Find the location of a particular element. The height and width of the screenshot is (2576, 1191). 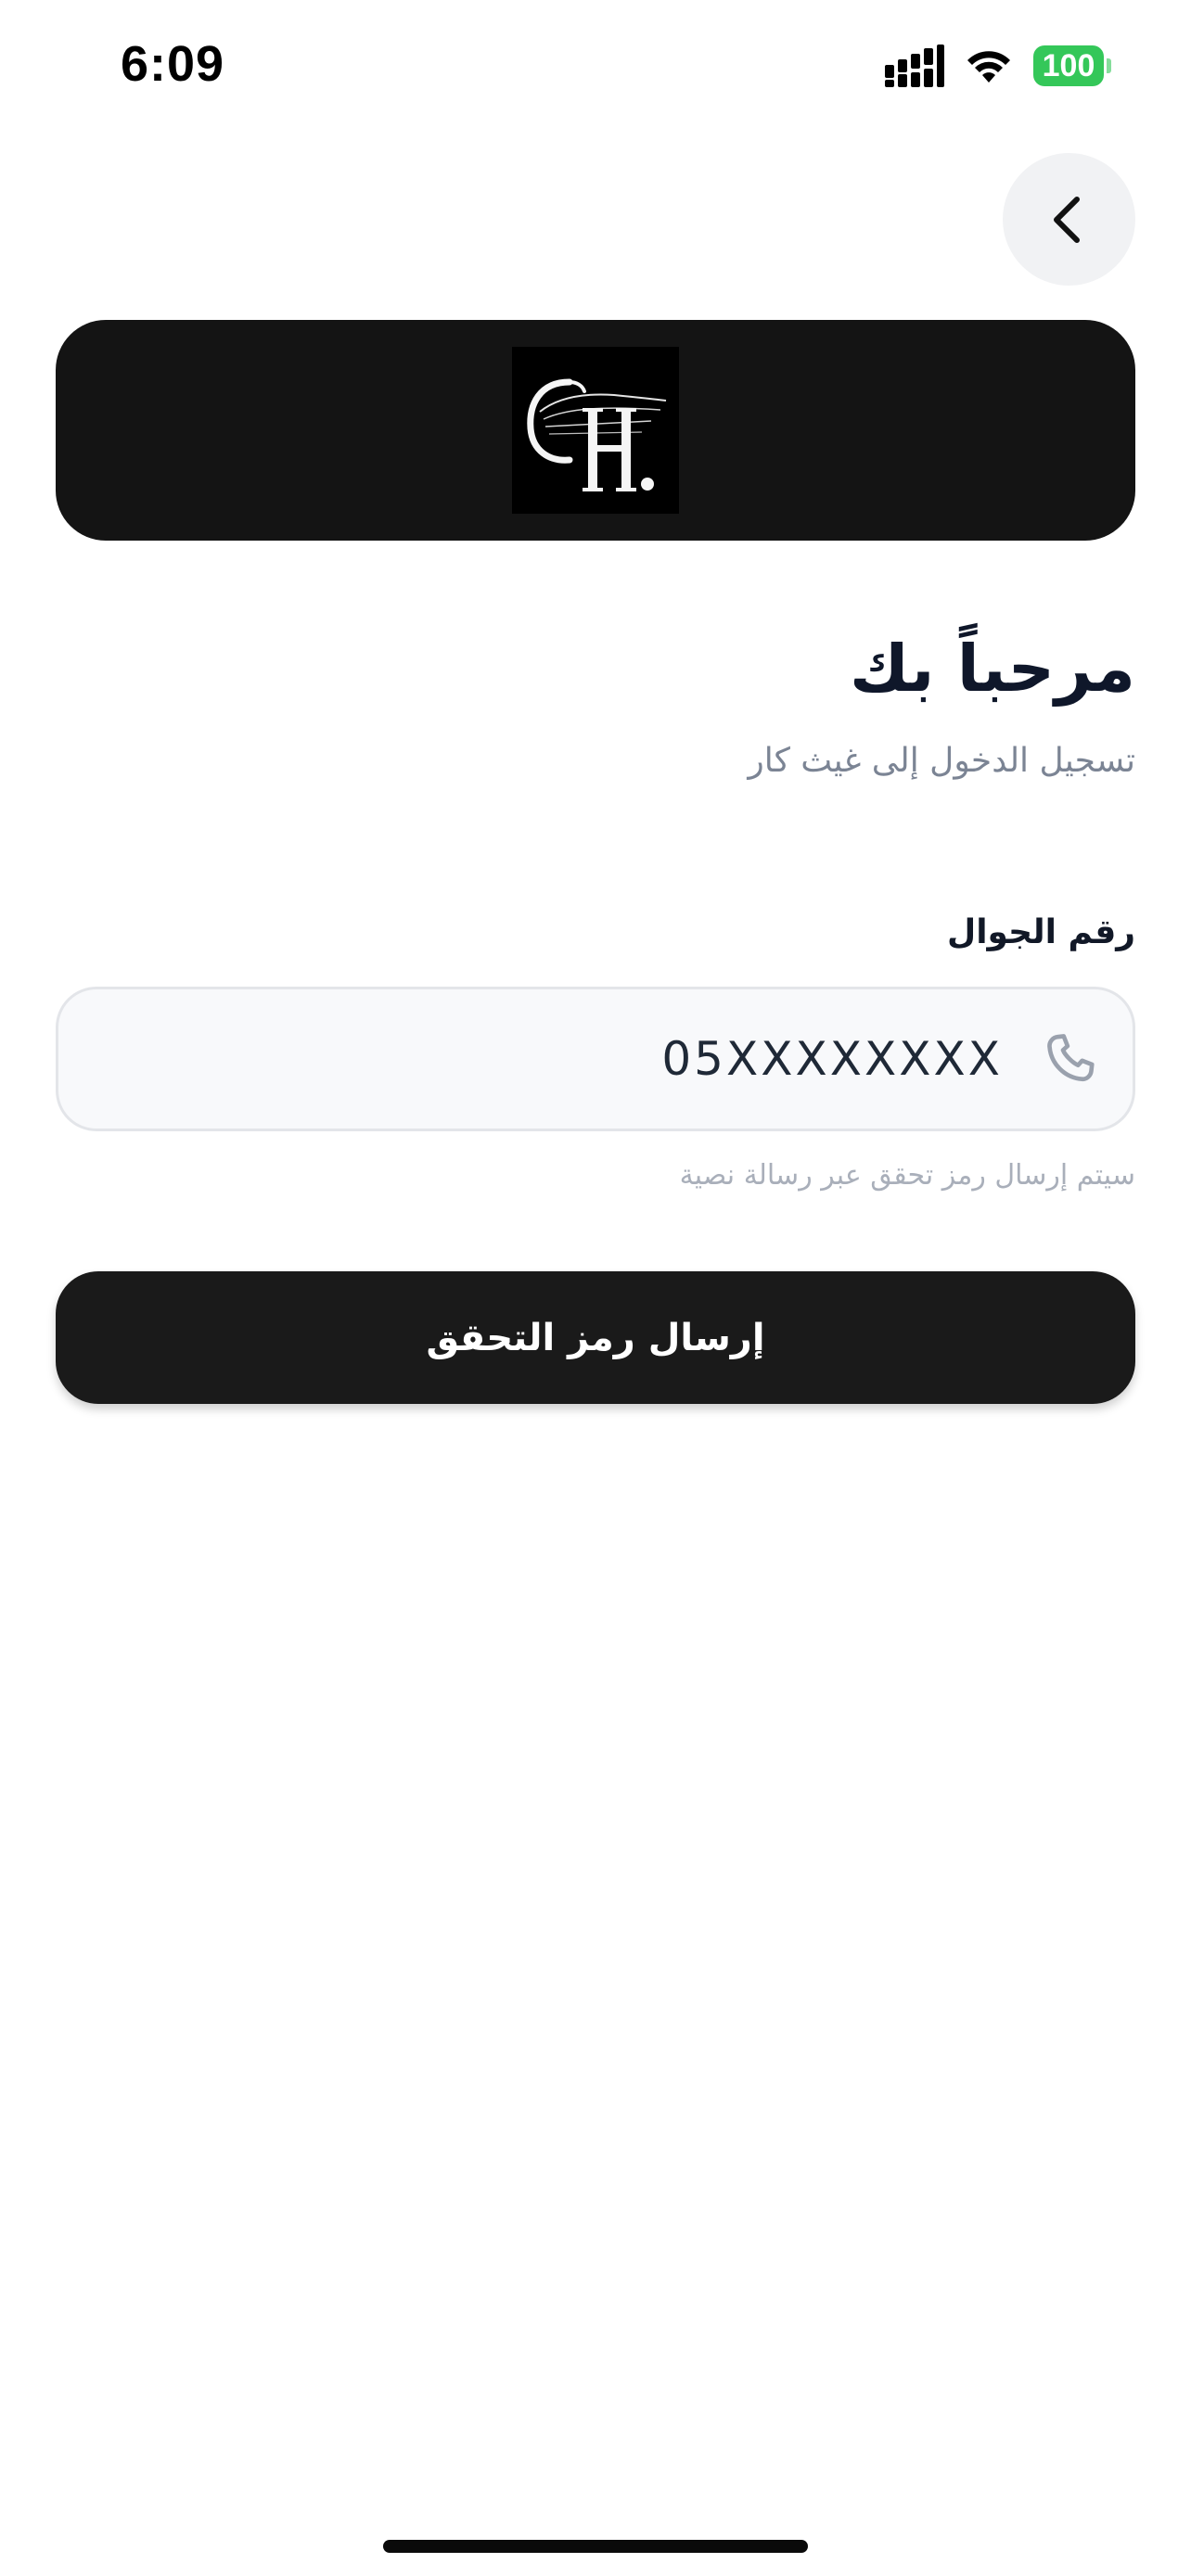

back-button is located at coordinates (1069, 219).